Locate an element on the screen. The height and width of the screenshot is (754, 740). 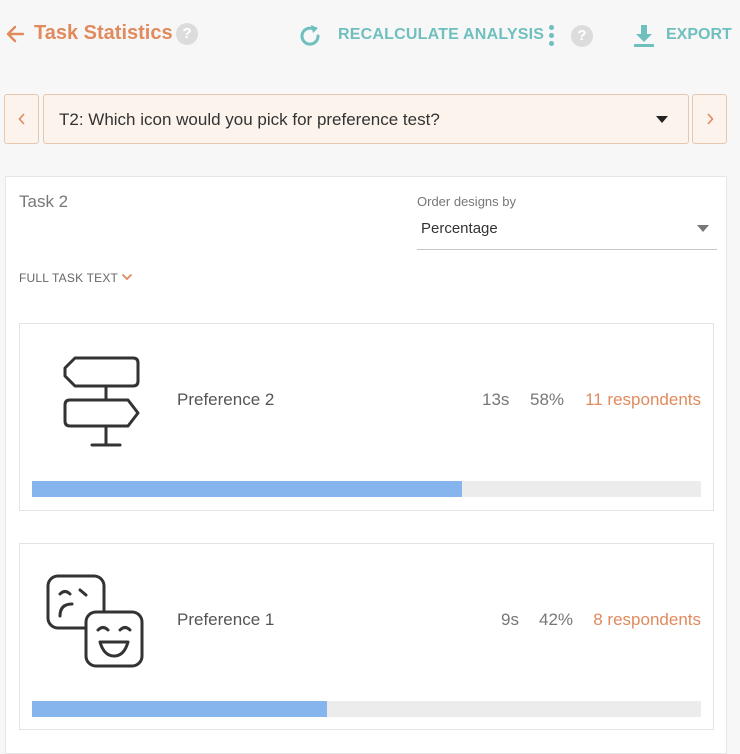
page-title: Task Statistics is located at coordinates (103, 33).